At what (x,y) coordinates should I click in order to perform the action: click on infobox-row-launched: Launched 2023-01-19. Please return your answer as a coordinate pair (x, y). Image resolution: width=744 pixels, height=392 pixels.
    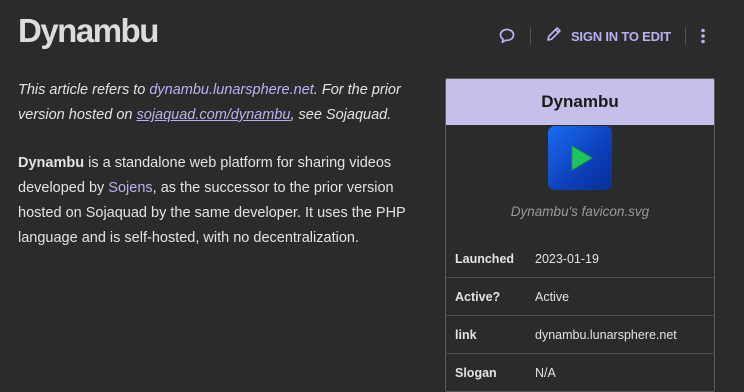
    Looking at the image, I should click on (580, 258).